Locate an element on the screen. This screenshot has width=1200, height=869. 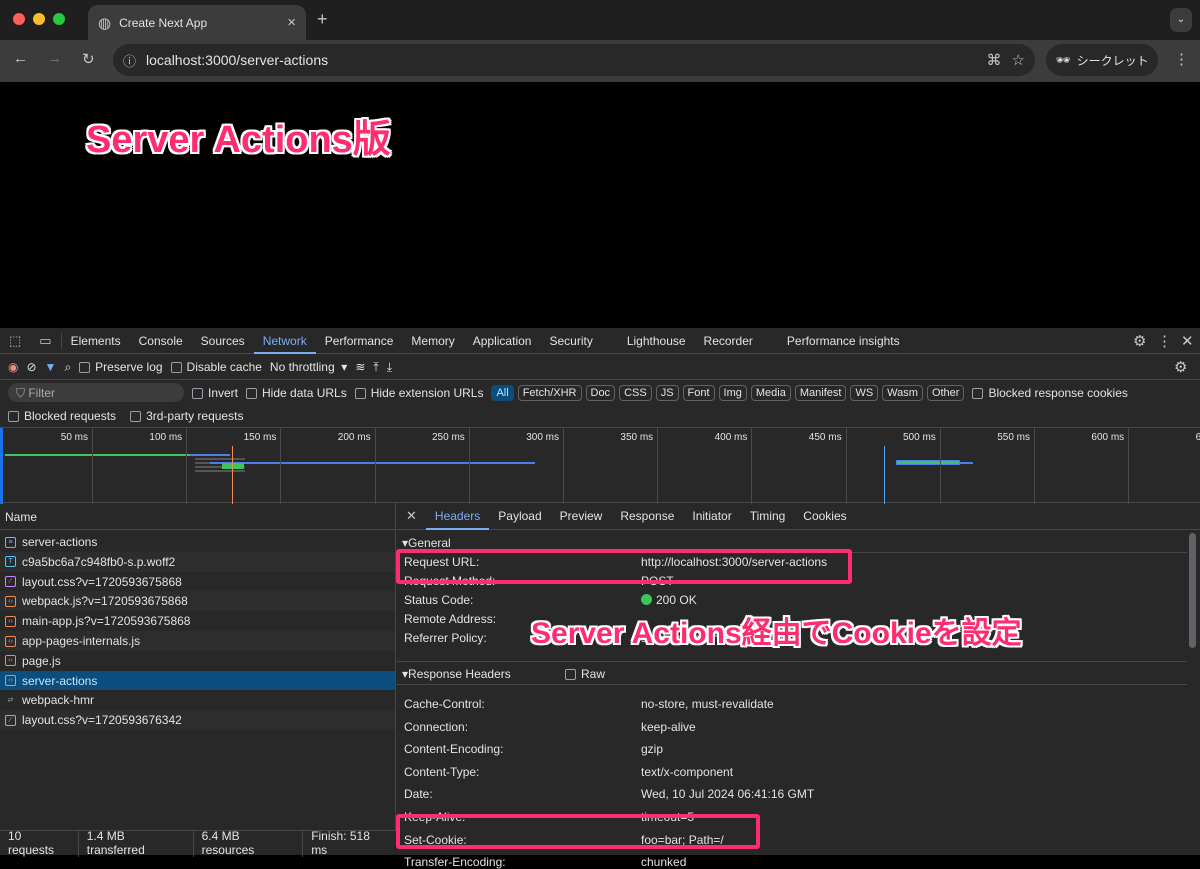
filter-type-other: Other is located at coordinates (945, 392).